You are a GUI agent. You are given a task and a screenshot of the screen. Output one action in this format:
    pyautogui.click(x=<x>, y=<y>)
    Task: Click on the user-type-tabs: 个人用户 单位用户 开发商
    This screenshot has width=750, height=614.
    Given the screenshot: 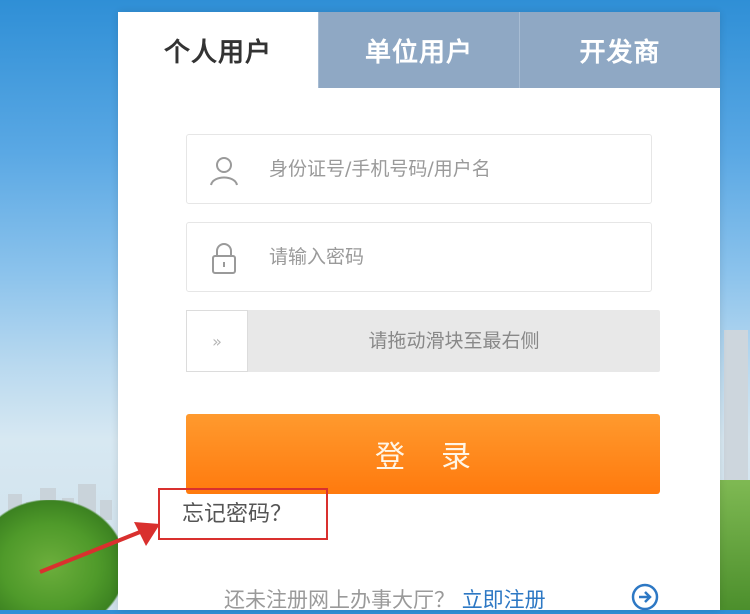 What is the action you would take?
    pyautogui.click(x=419, y=50)
    